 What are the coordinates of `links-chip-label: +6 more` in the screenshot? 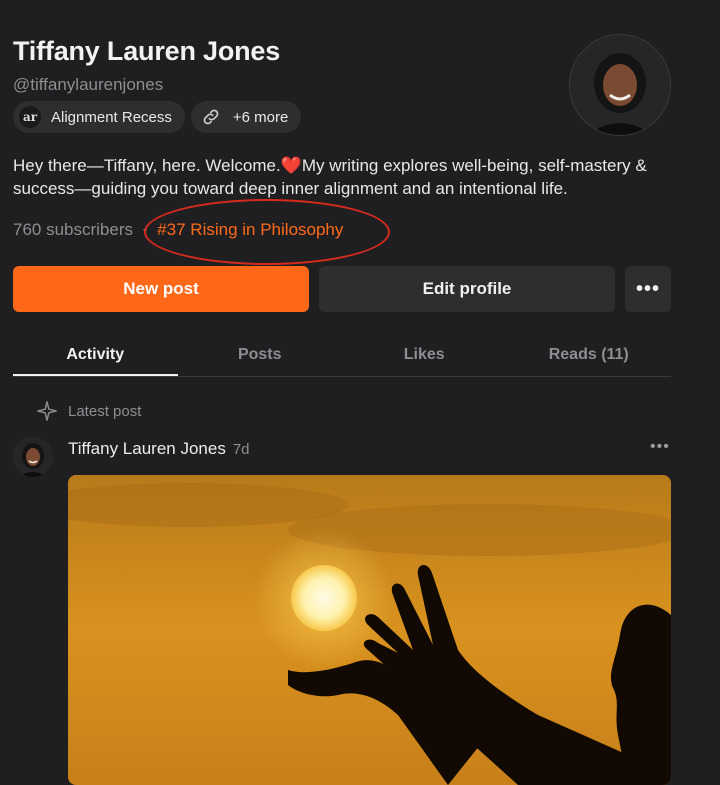 It's located at (260, 117).